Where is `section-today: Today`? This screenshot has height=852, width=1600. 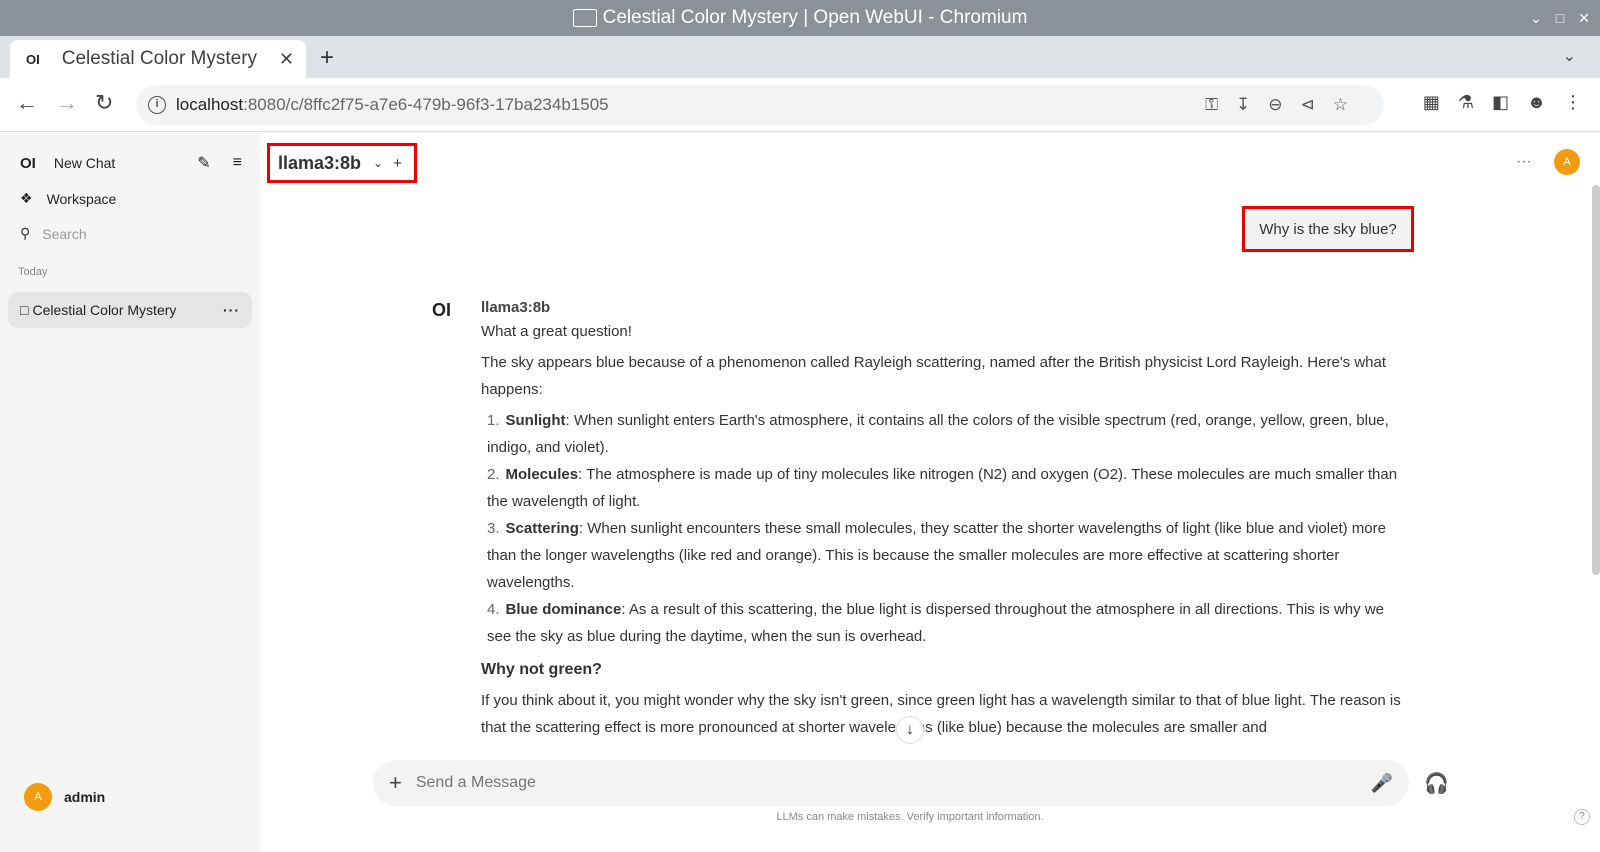
section-today: Today is located at coordinates (33, 272).